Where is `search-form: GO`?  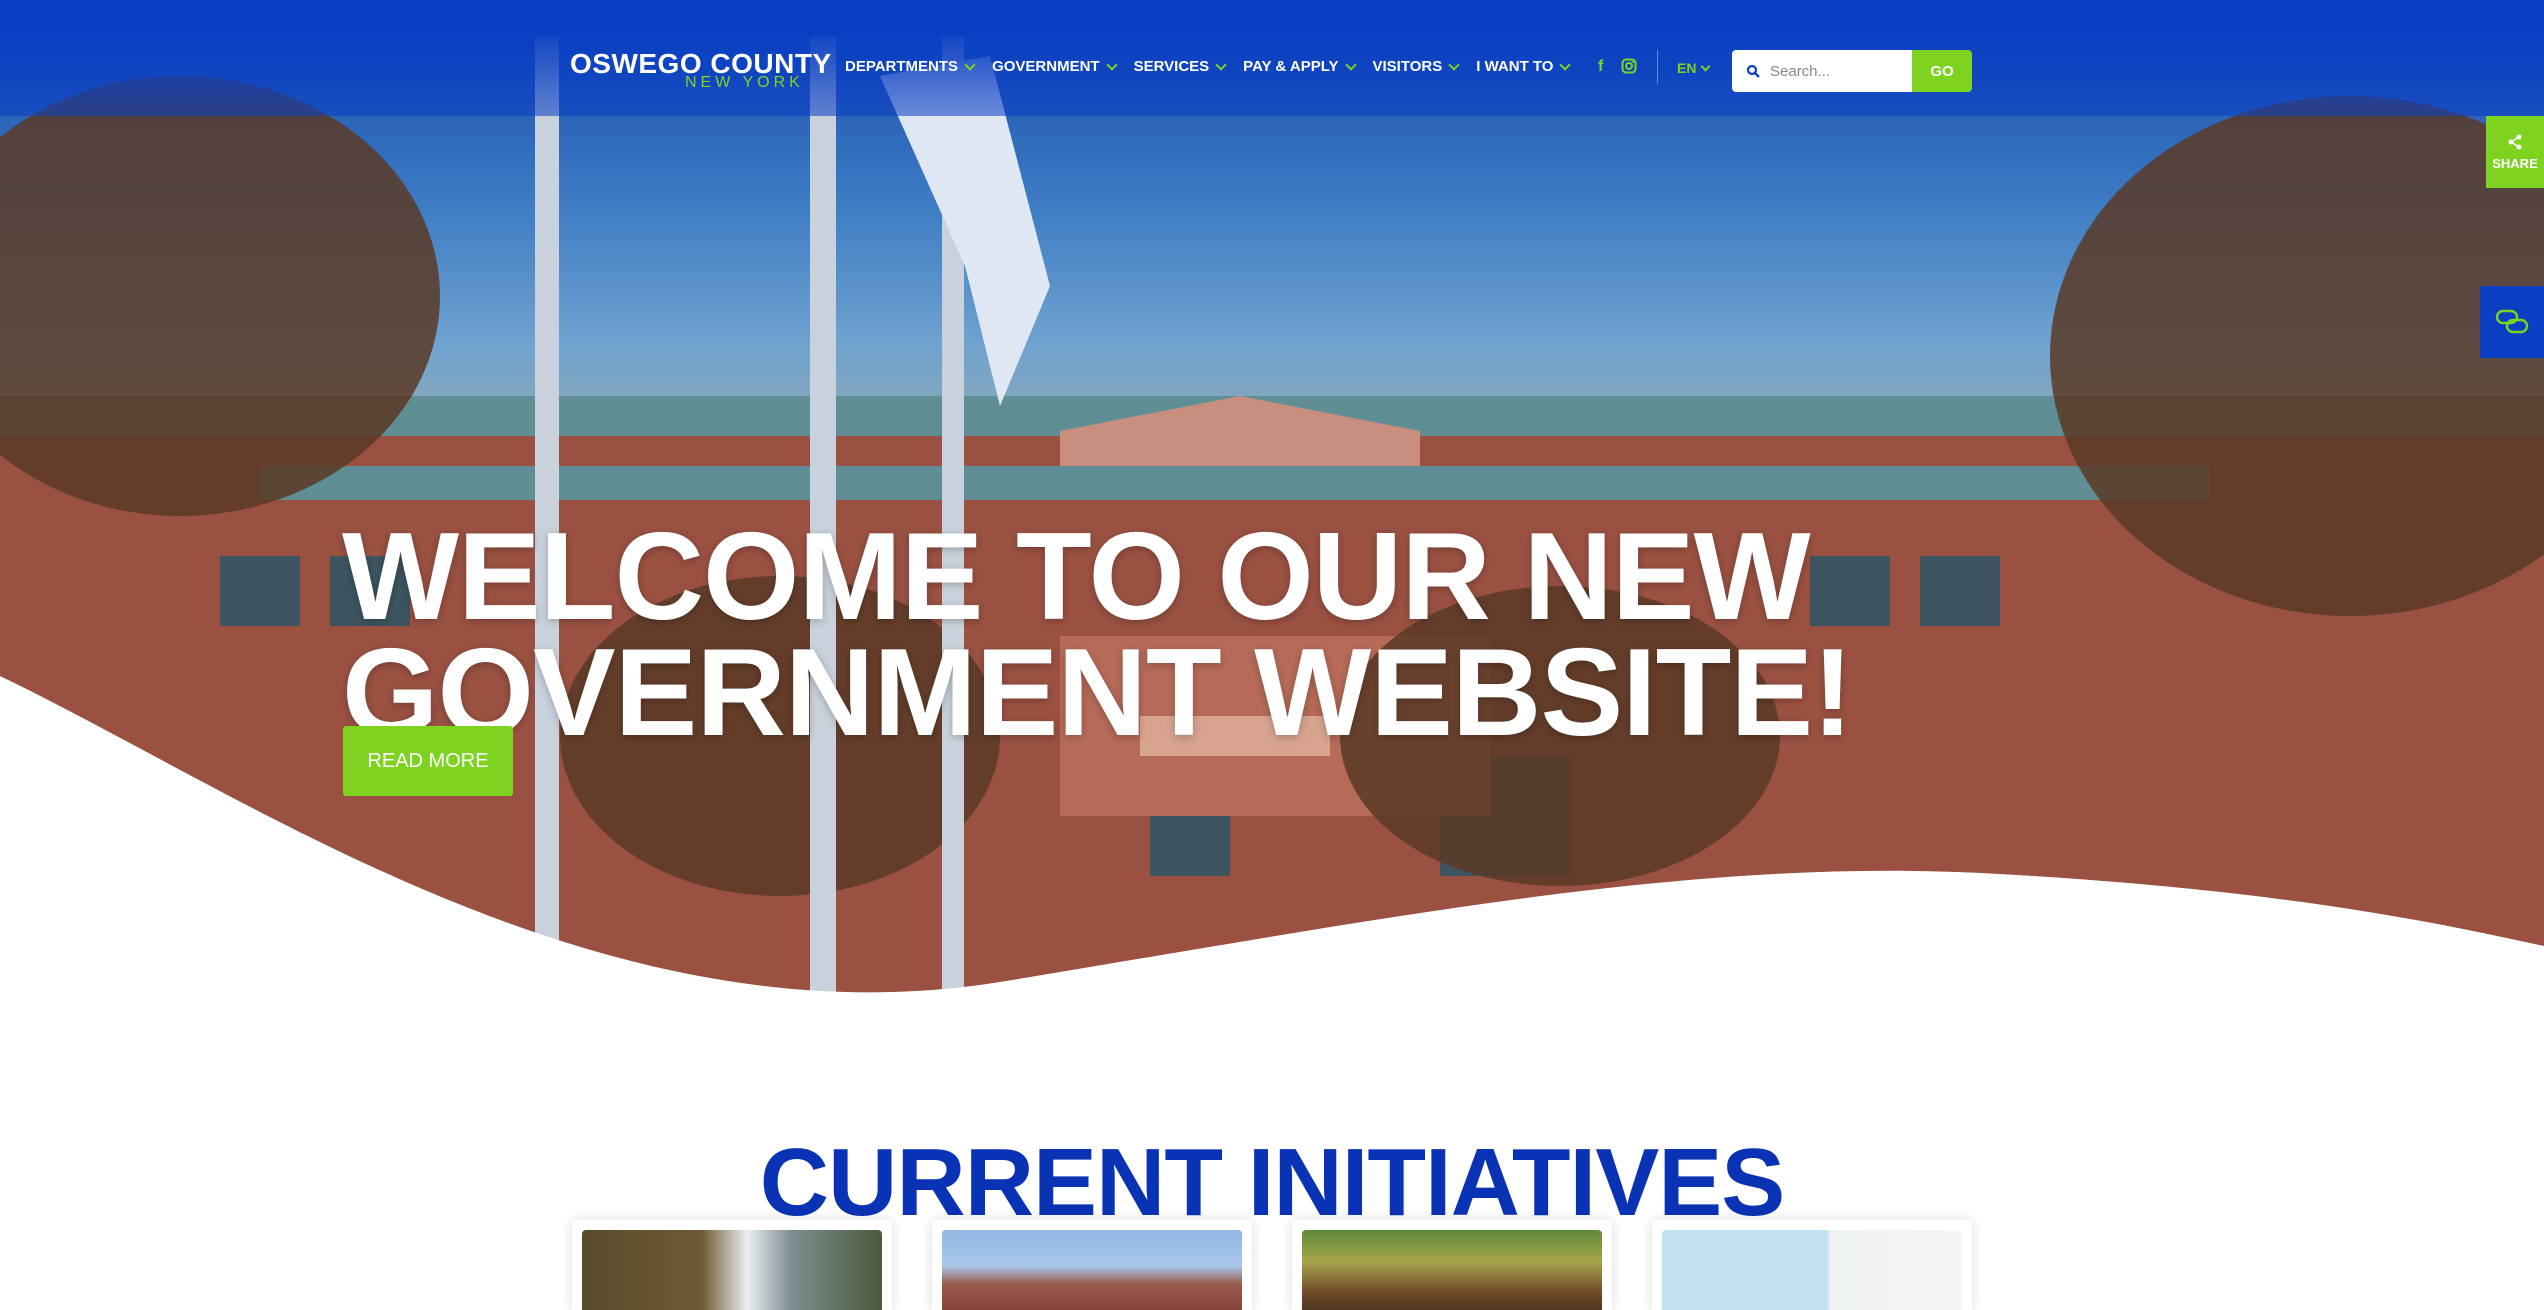 search-form: GO is located at coordinates (1852, 71).